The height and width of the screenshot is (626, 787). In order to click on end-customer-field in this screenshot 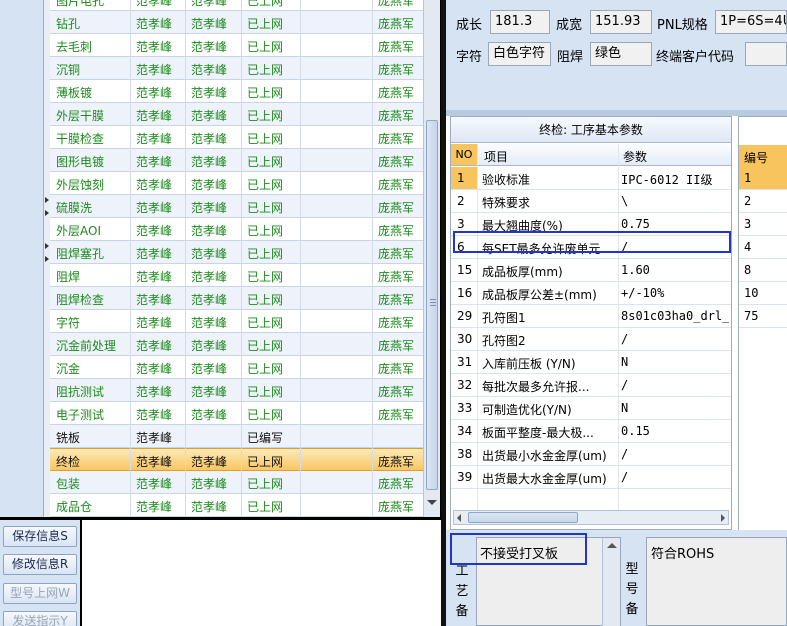, I will do `click(766, 54)`.